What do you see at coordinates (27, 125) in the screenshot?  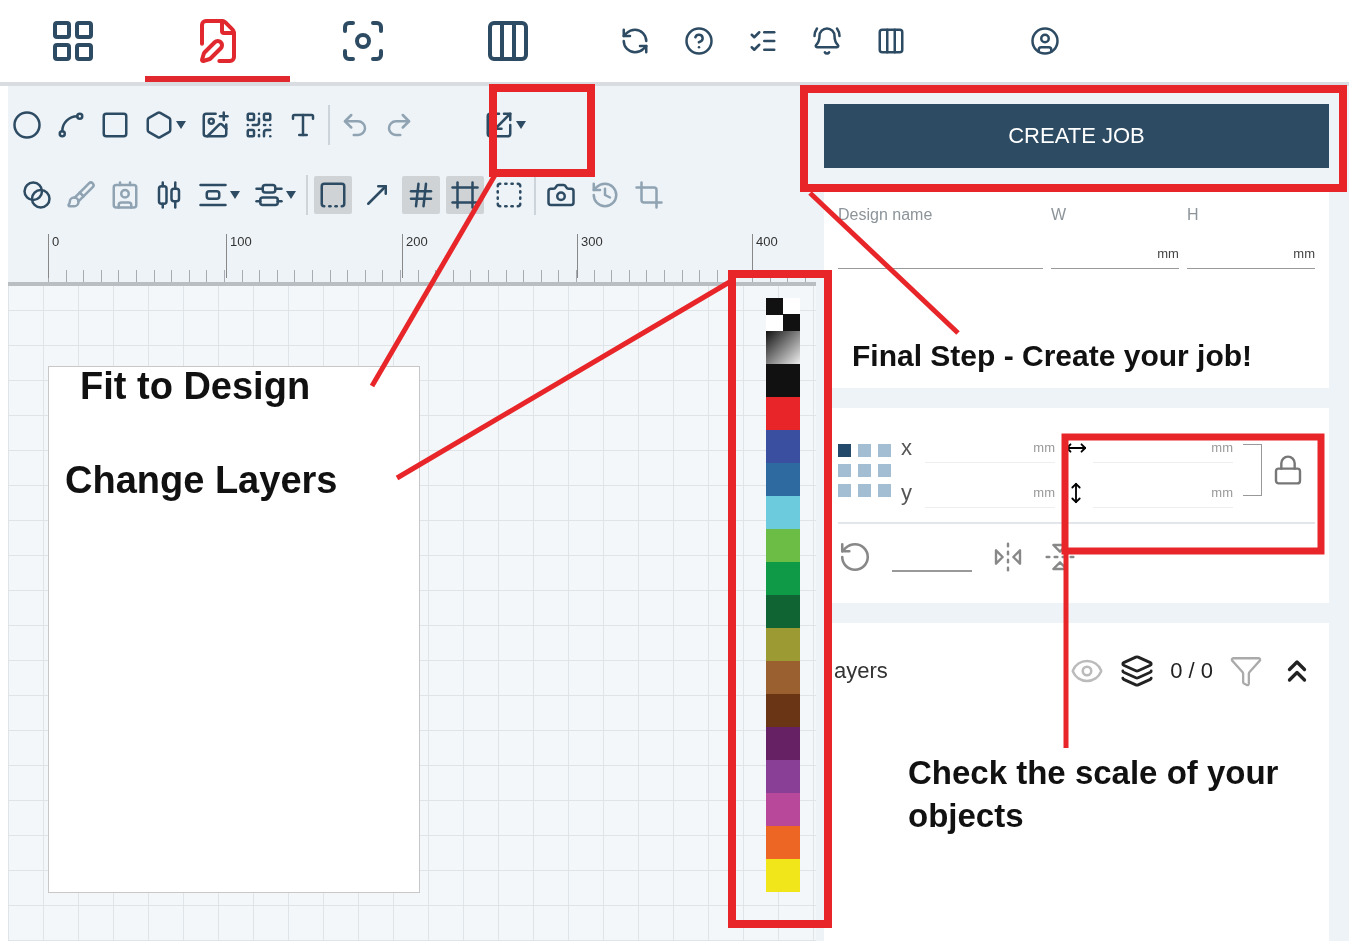 I see `circle-icon` at bounding box center [27, 125].